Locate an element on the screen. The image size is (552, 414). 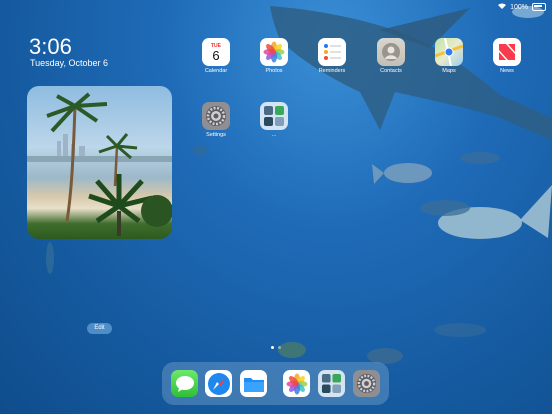
app-calendar: TUE 6 Calendar is located at coordinates (216, 56).